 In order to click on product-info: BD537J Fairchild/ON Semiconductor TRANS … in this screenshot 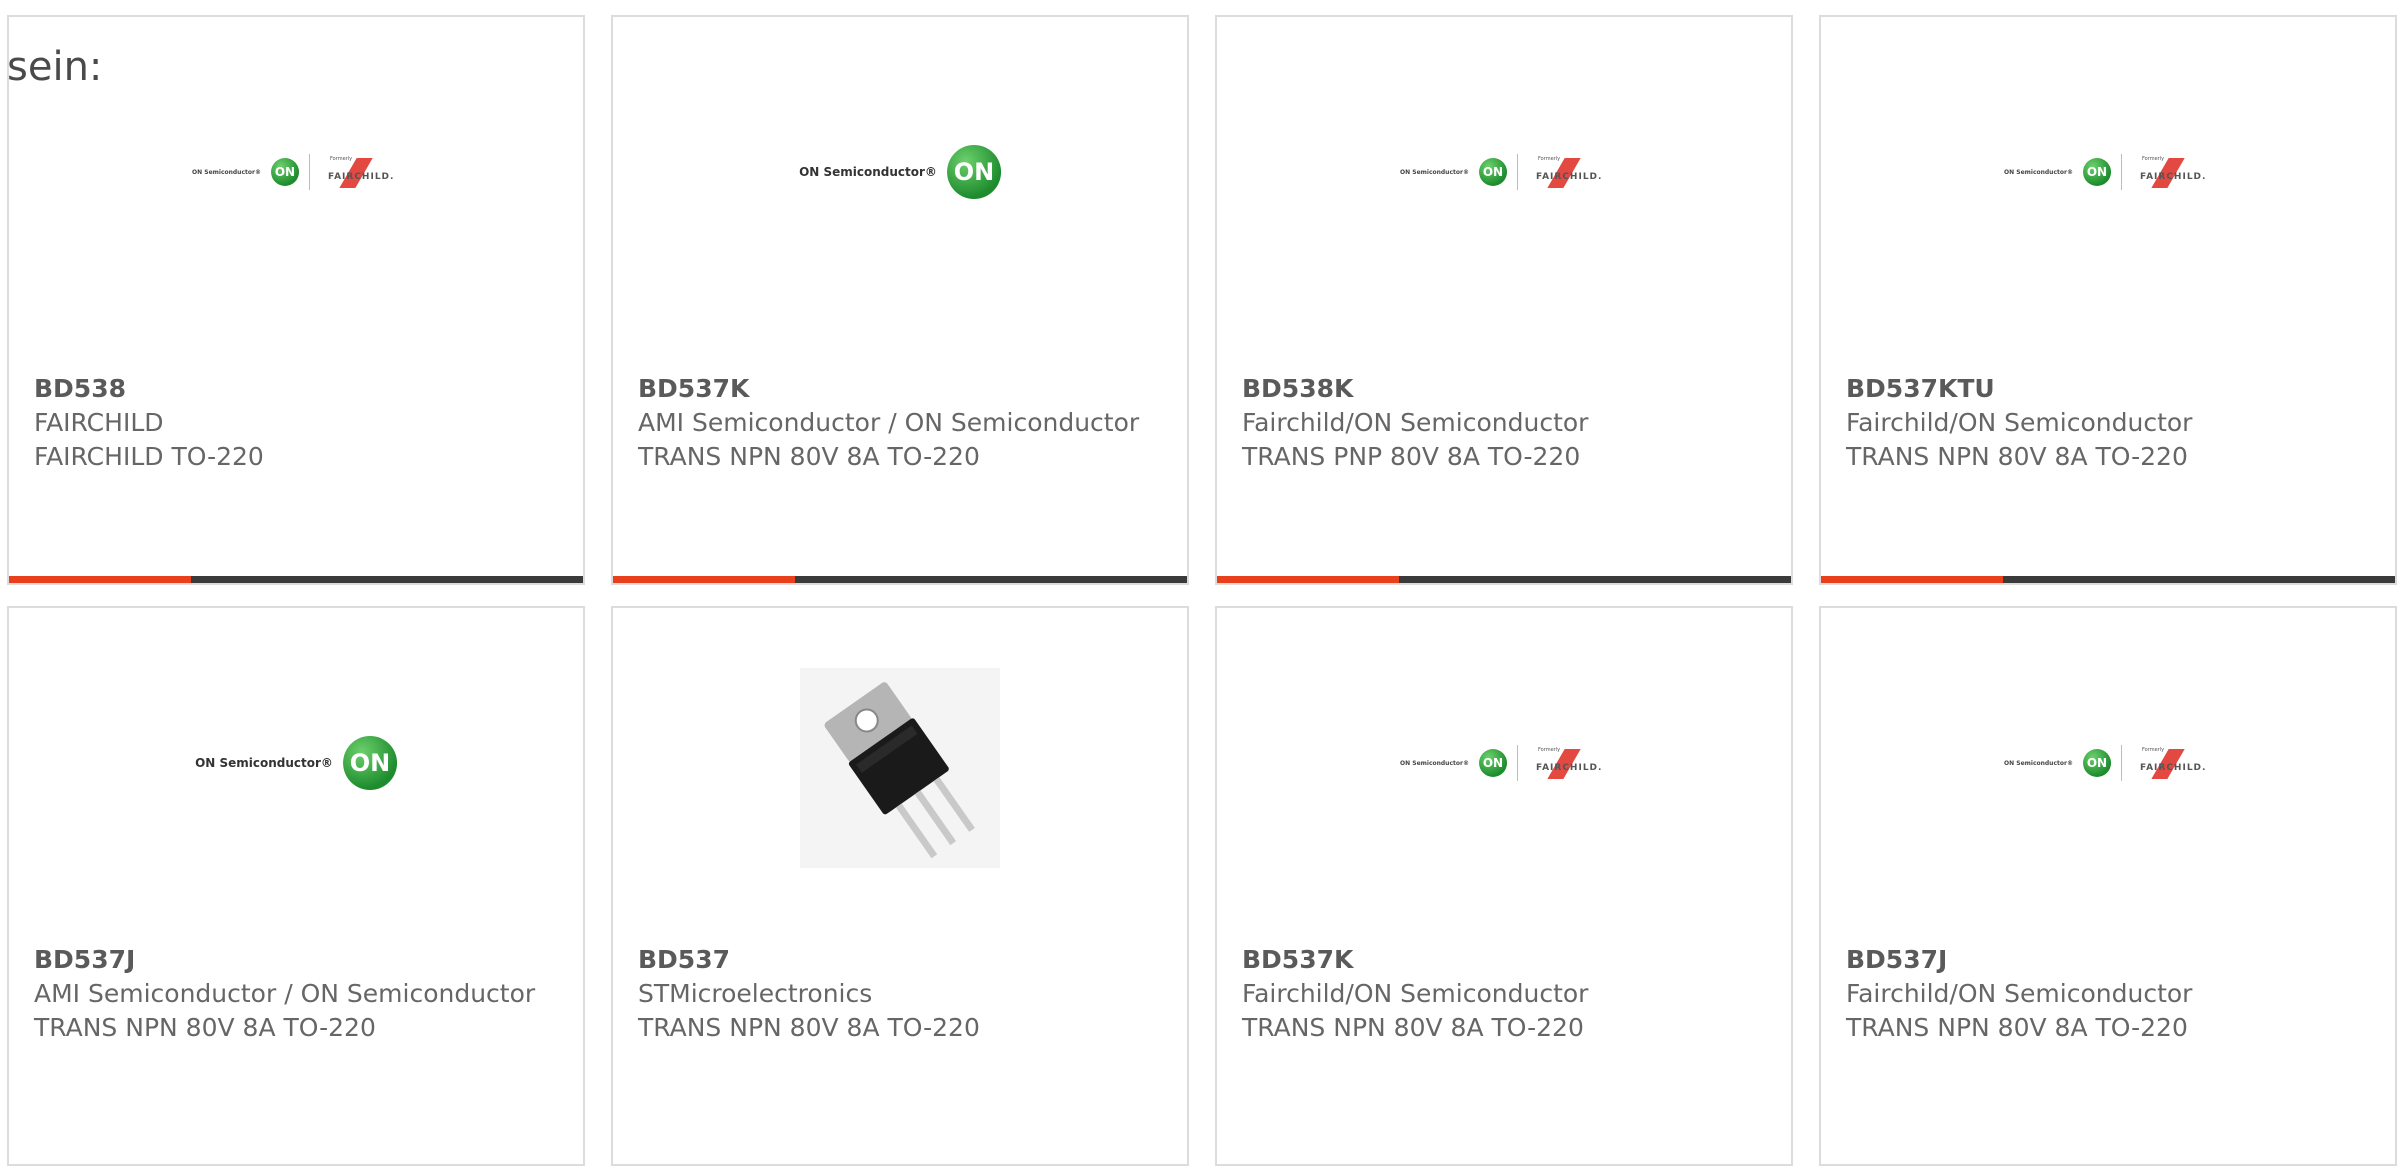, I will do `click(2100, 994)`.